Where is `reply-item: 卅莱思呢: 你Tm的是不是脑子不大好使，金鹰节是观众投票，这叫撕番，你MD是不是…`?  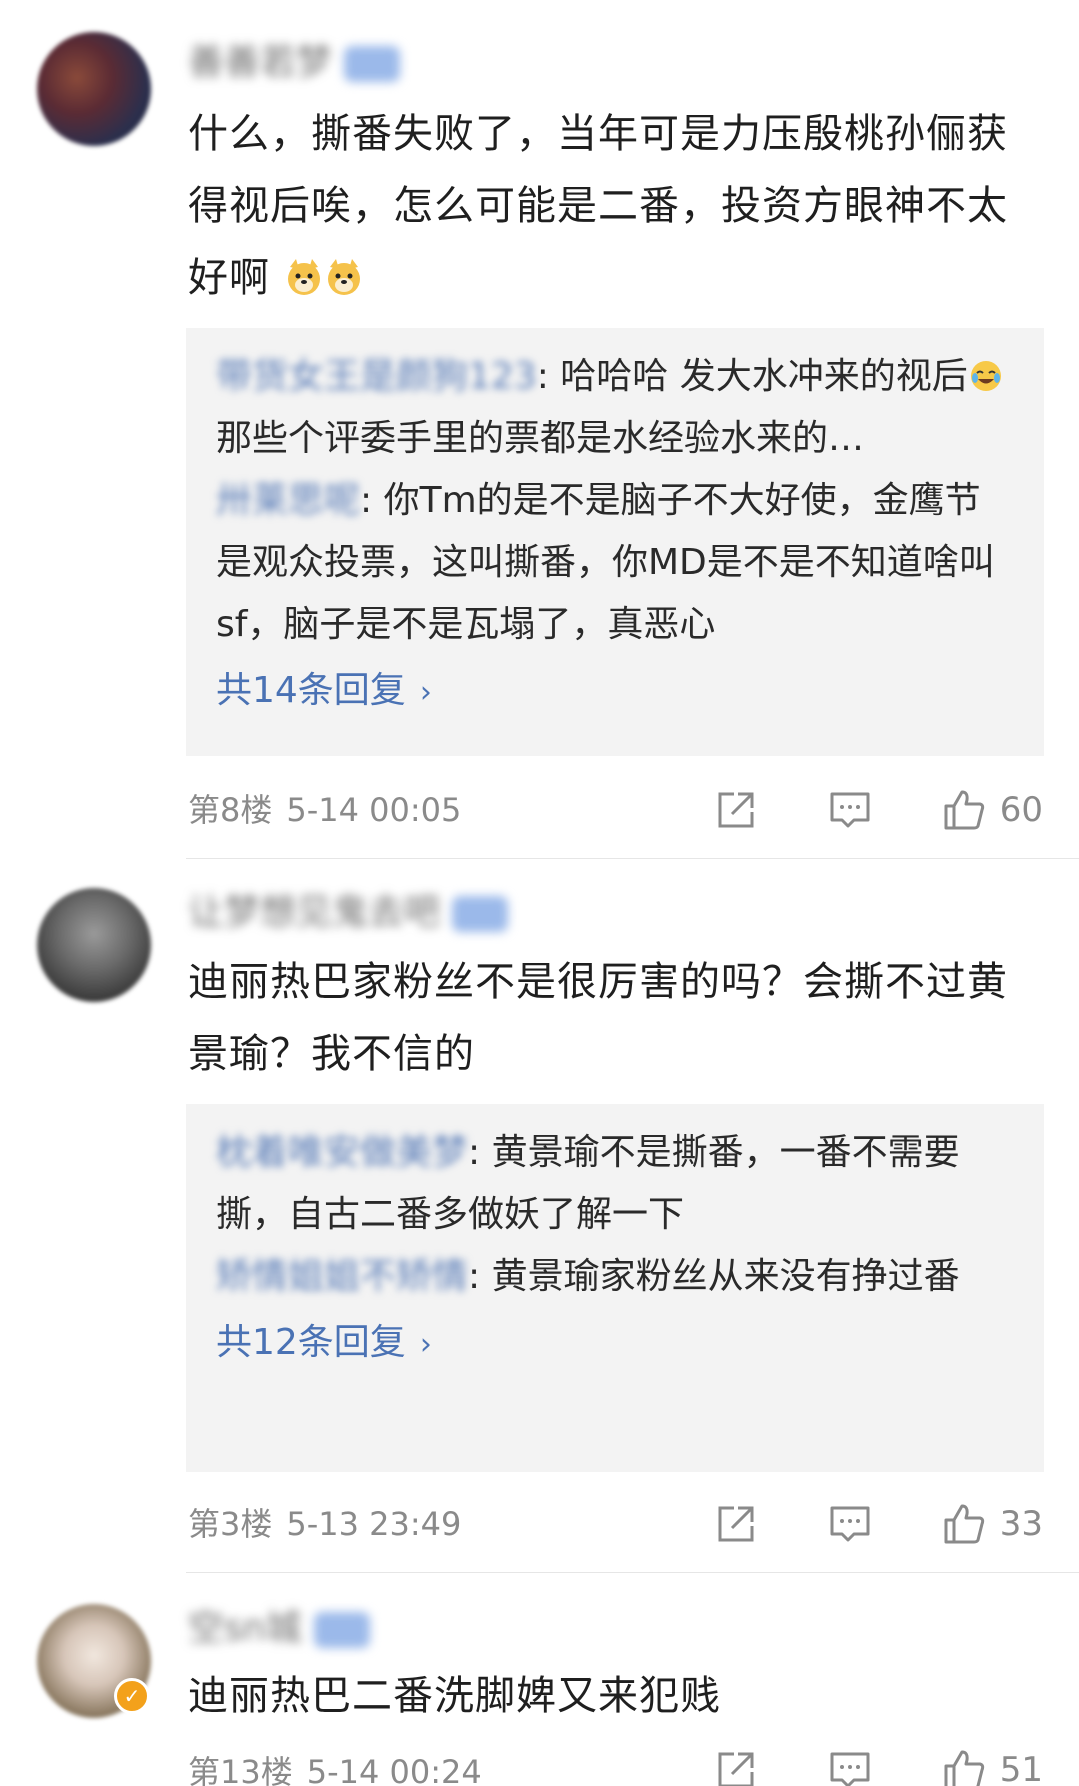
reply-item: 卅莱思呢: 你Tm的是不是脑子不大好使，金鹰节是观众投票，这叫撕番，你MD是不是… is located at coordinates (605, 562).